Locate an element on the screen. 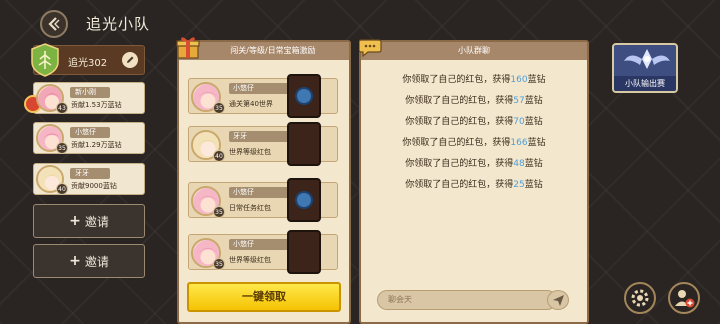 The image size is (720, 324). chat-message: 你领取了自己的红包，获得166蓝钻 is located at coordinates (474, 141).